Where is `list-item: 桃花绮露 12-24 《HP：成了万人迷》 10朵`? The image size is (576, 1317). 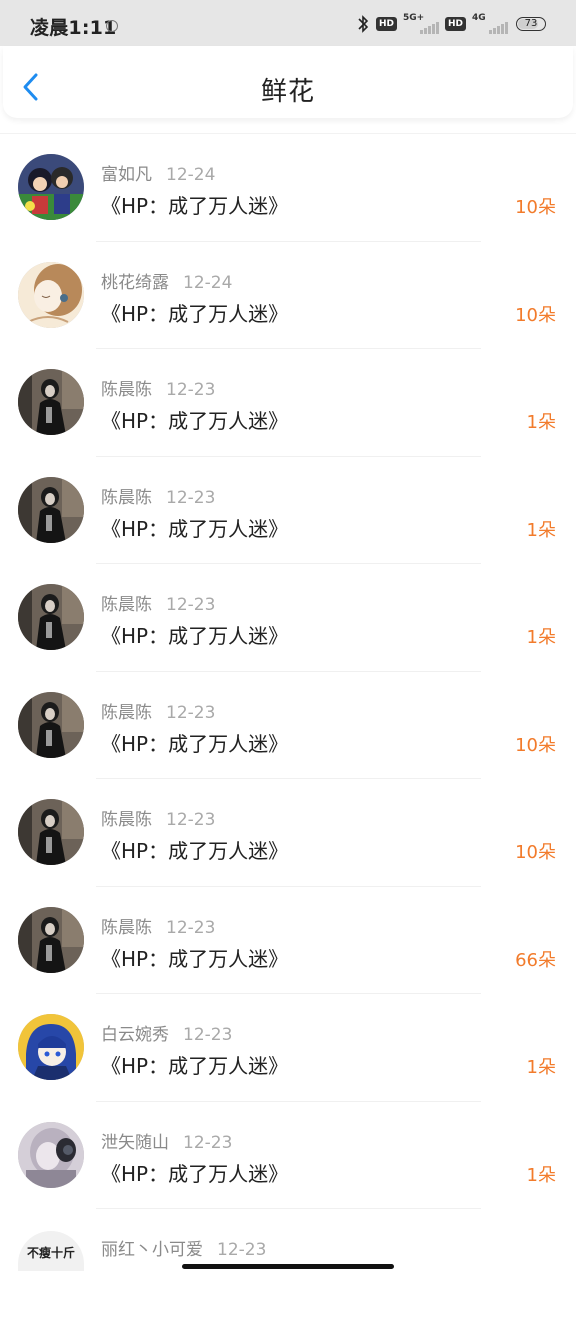
list-item: 桃花绮露 12-24 《HP：成了万人迷》 10朵 is located at coordinates (288, 295).